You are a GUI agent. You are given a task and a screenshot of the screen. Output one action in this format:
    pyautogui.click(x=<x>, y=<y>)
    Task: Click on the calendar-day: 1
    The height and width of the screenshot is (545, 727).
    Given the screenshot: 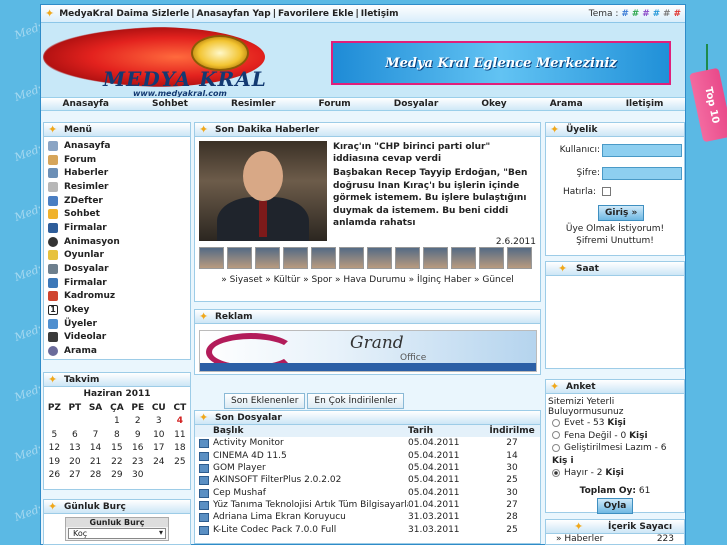 What is the action you would take?
    pyautogui.click(x=116, y=422)
    